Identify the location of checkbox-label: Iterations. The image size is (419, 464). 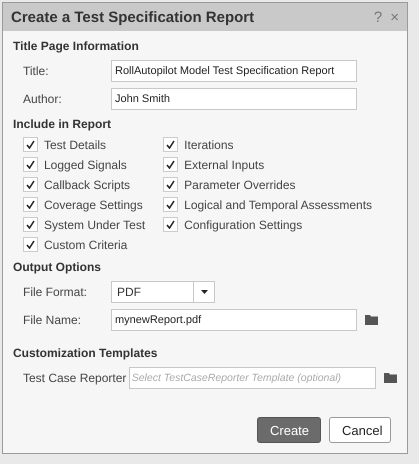
(209, 145).